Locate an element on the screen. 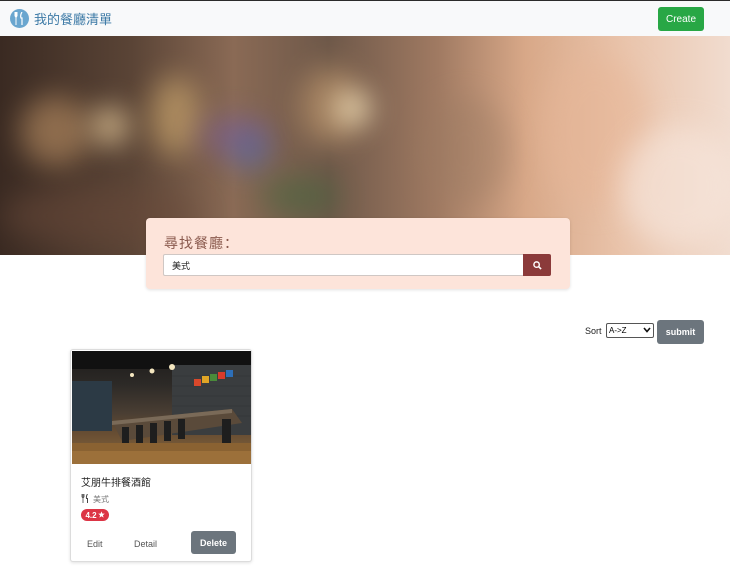  search-button is located at coordinates (537, 265).